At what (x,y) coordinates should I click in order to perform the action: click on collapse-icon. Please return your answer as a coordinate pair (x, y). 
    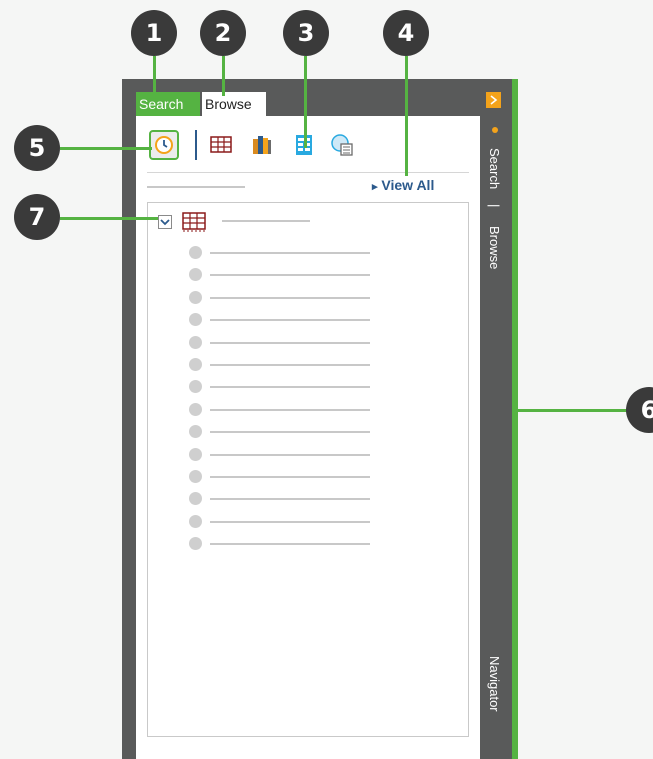
    Looking at the image, I should click on (493, 100).